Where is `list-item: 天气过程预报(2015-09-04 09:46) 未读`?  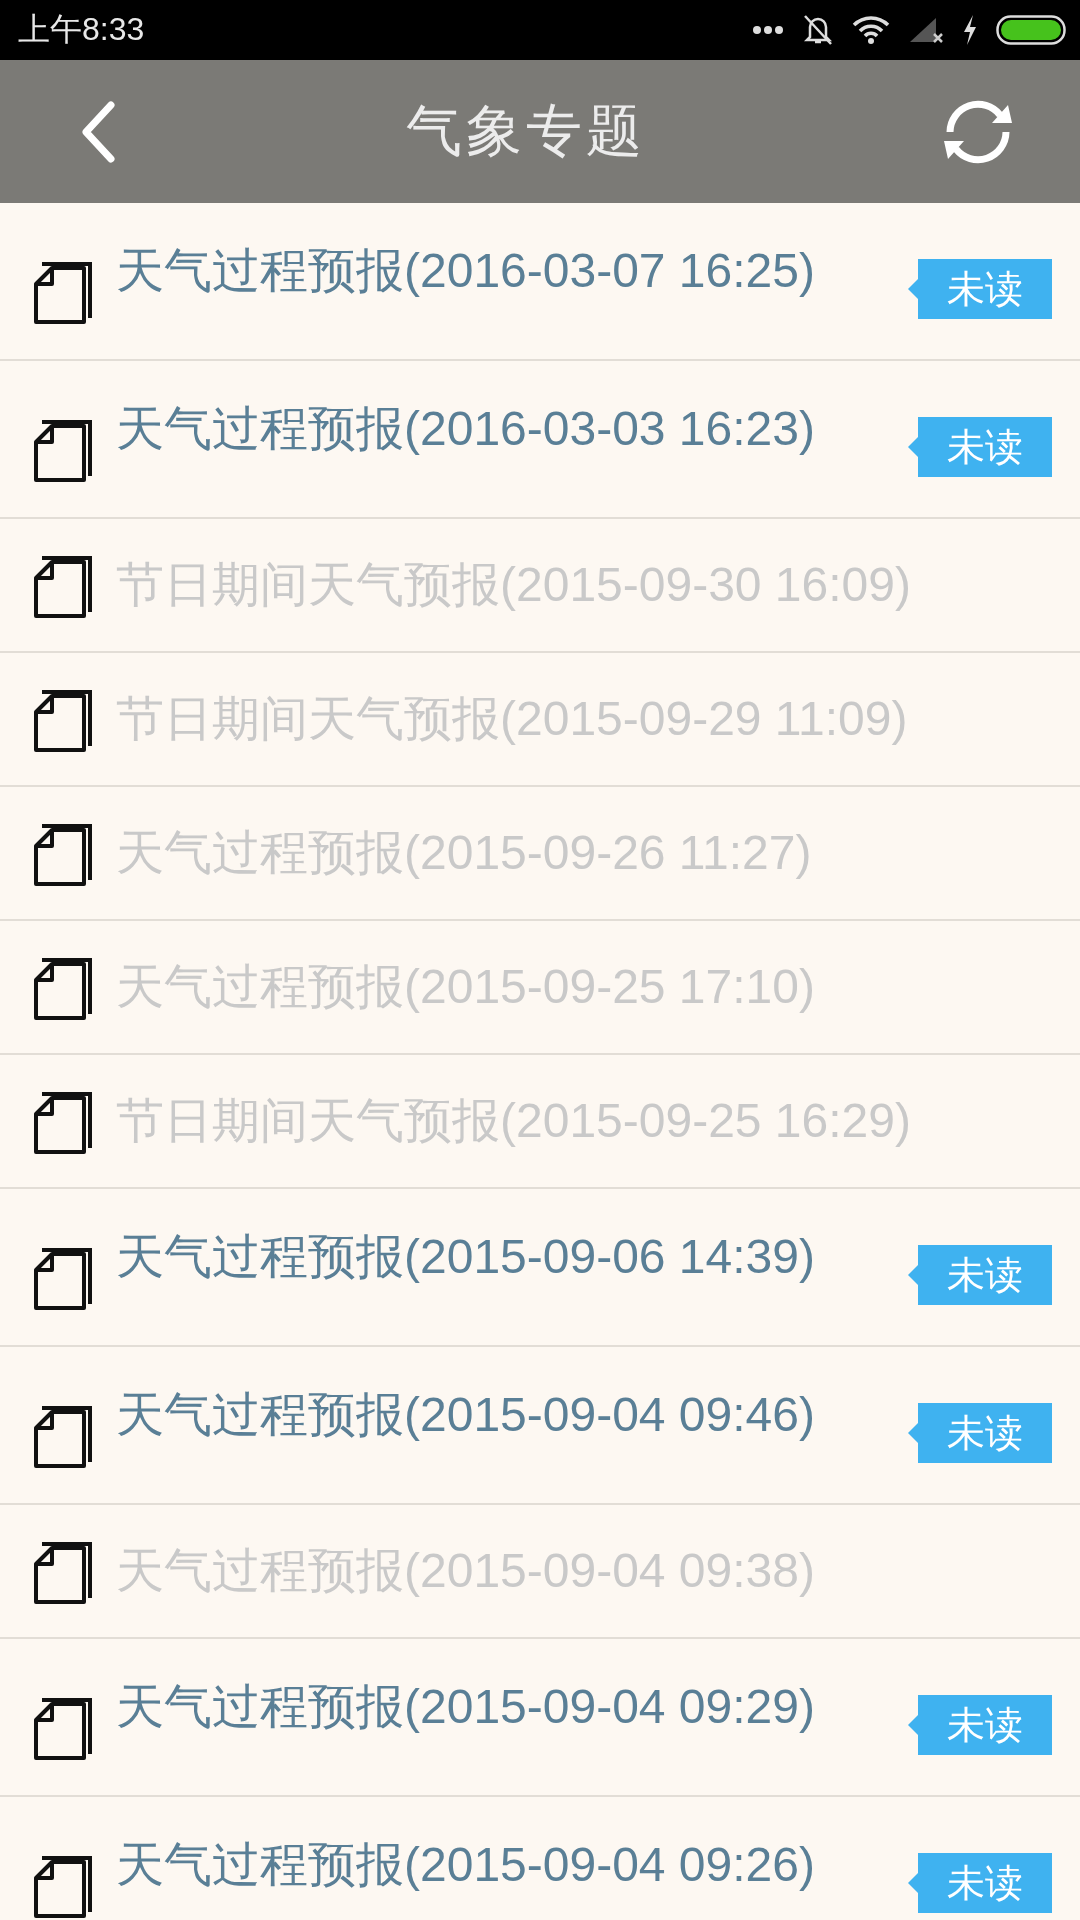
list-item: 天气过程预报(2015-09-04 09:46) 未读 is located at coordinates (540, 1426).